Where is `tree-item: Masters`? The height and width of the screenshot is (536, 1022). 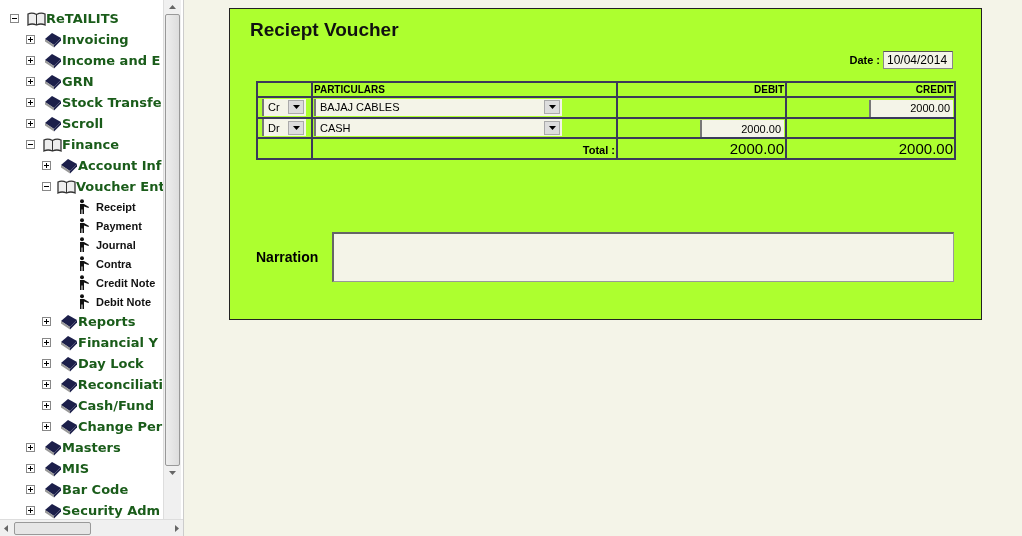 tree-item: Masters is located at coordinates (91, 447).